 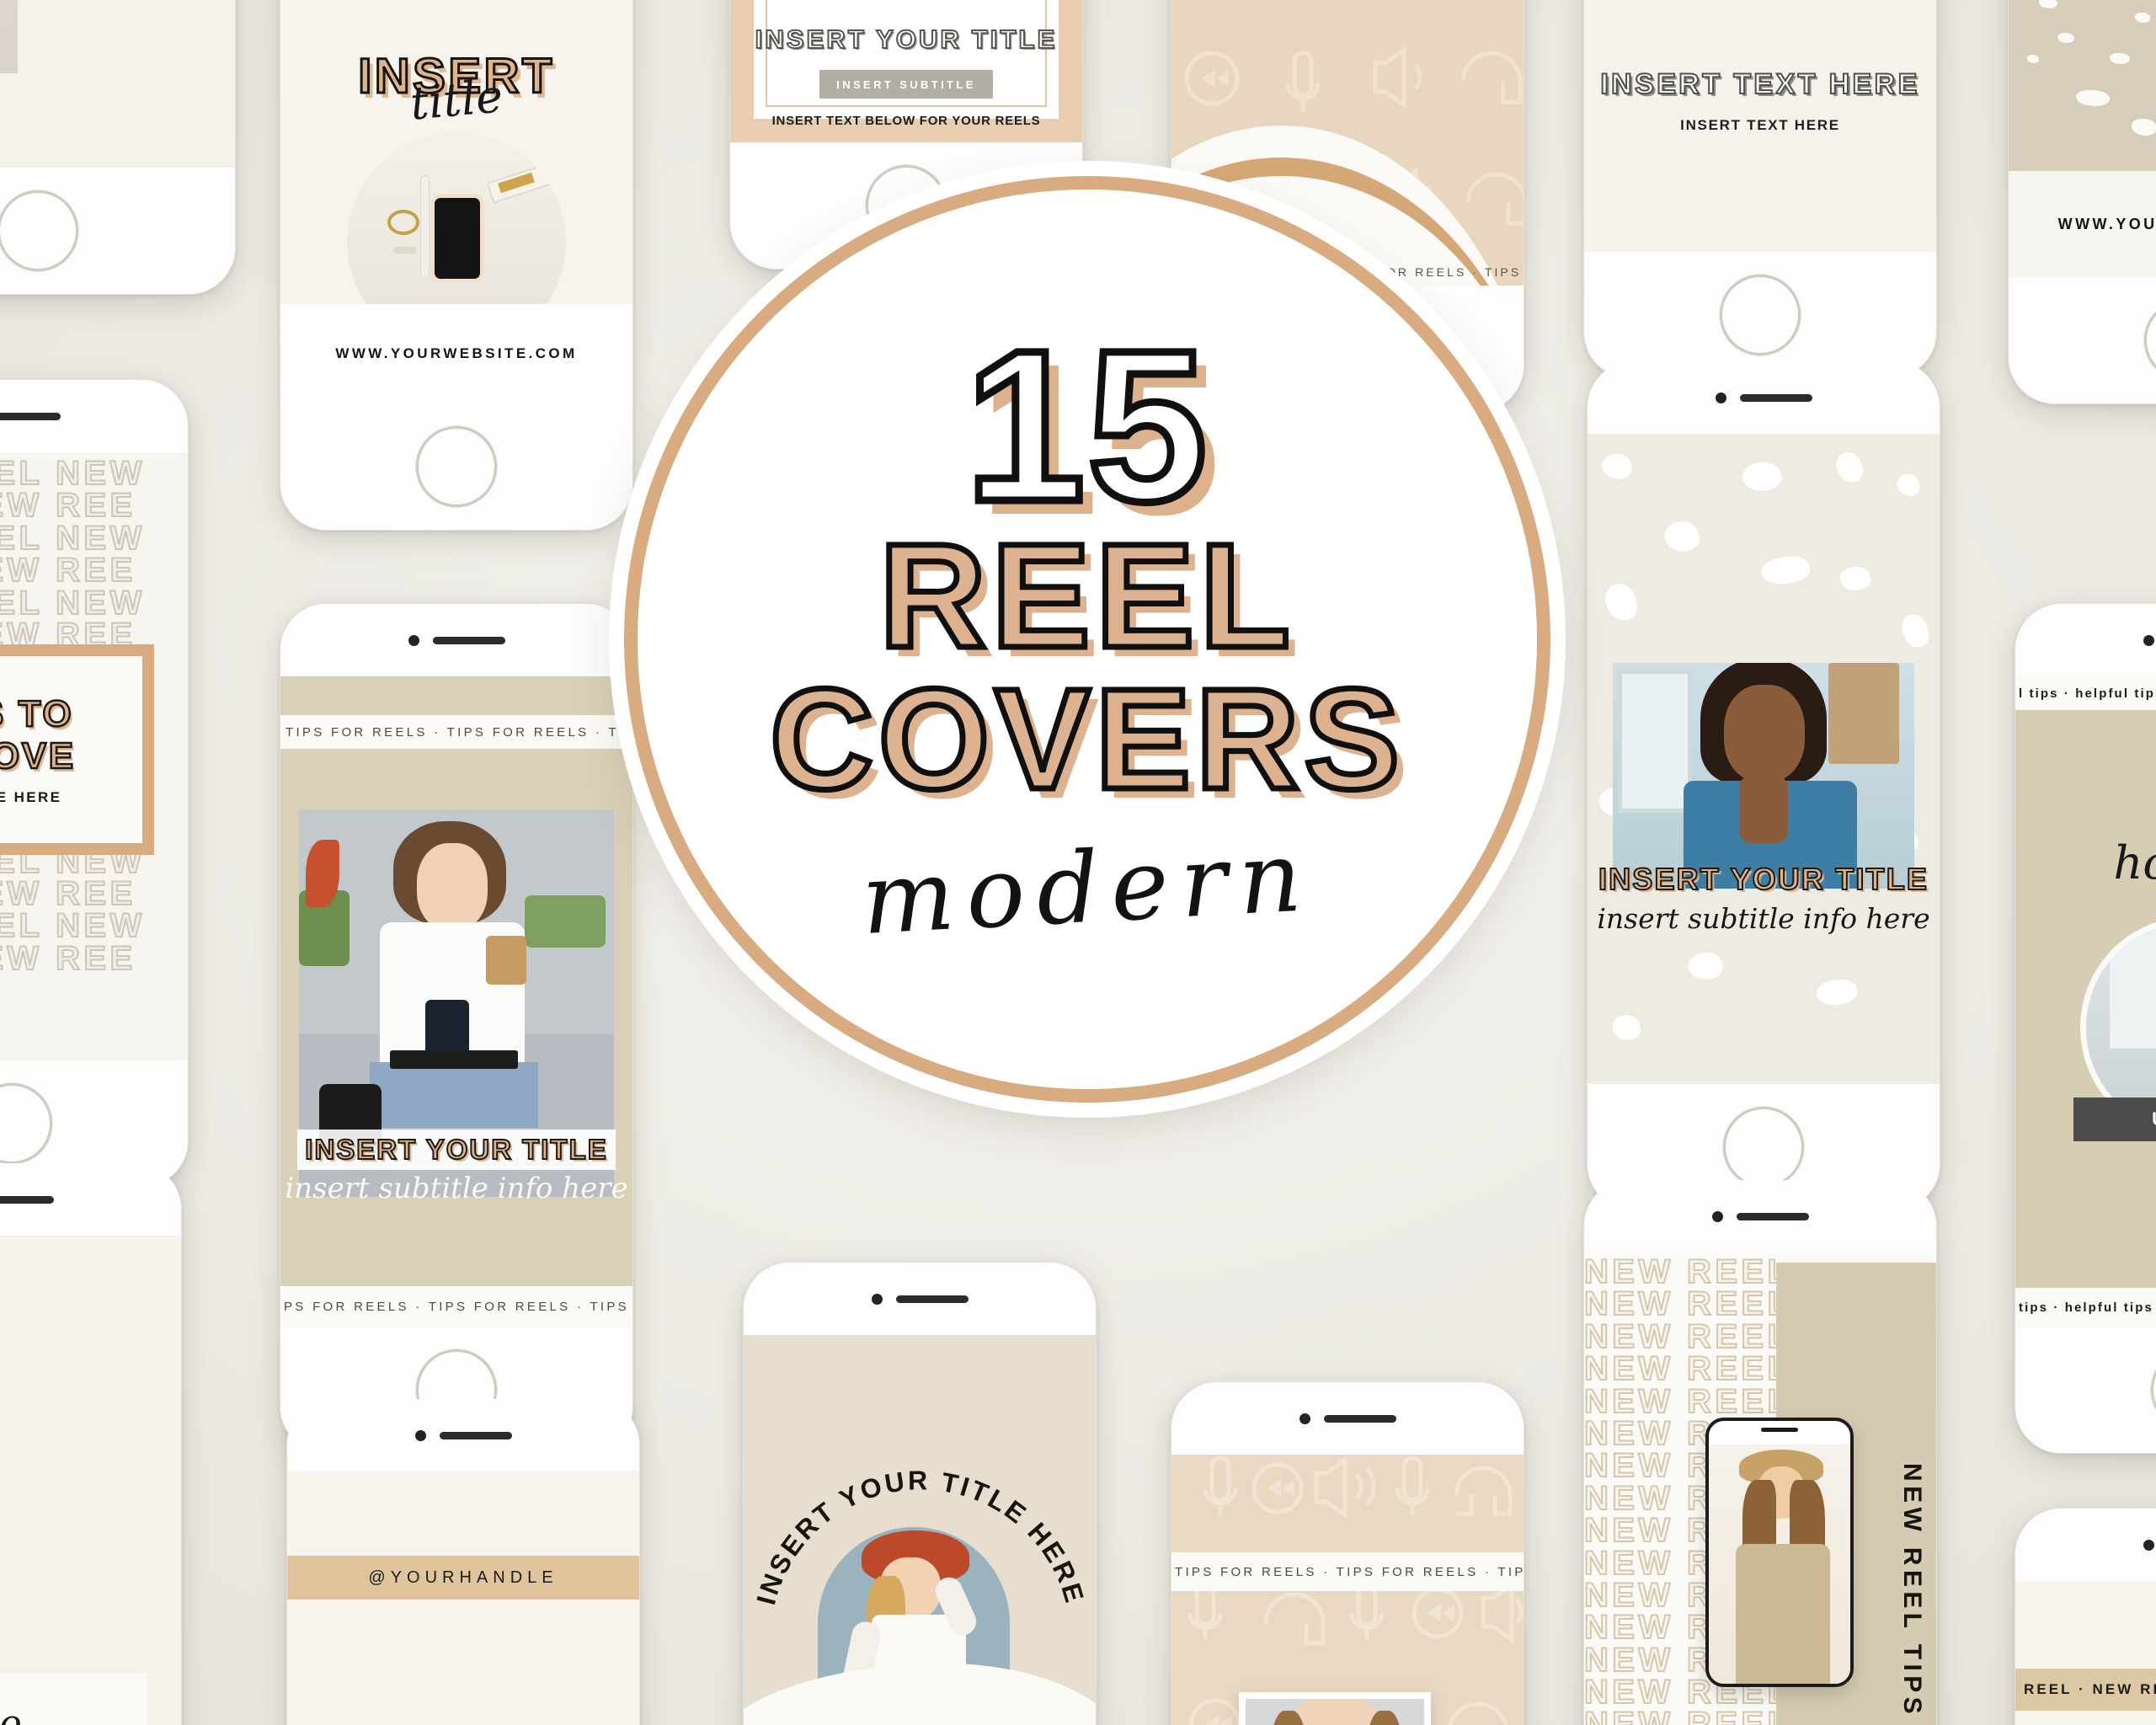 I want to click on t10-script: how to, so click(x=2134, y=862).